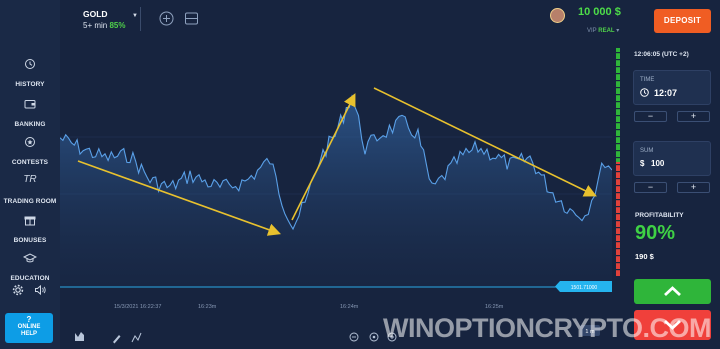 The height and width of the screenshot is (349, 720). I want to click on time-value: 12:07, so click(666, 93).